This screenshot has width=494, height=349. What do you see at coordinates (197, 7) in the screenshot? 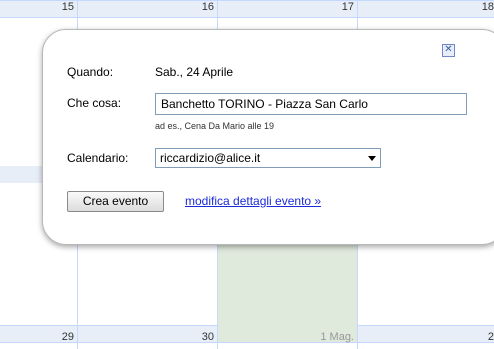
I see `day-number: 16` at bounding box center [197, 7].